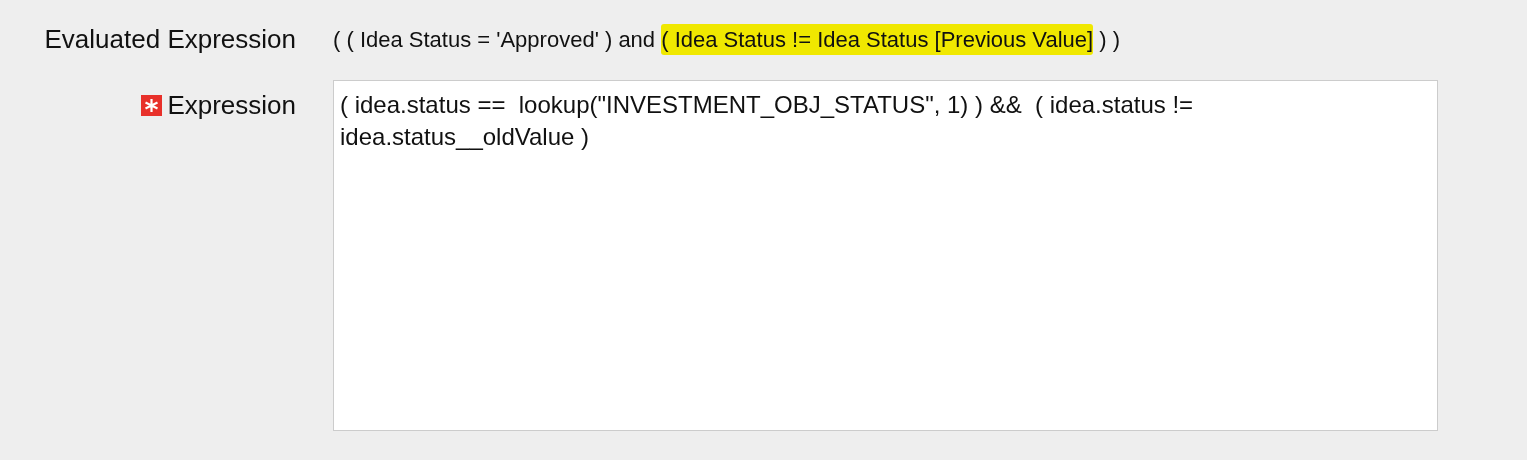 The width and height of the screenshot is (1527, 460). I want to click on field-label: Evaluated Expression, so click(170, 39).